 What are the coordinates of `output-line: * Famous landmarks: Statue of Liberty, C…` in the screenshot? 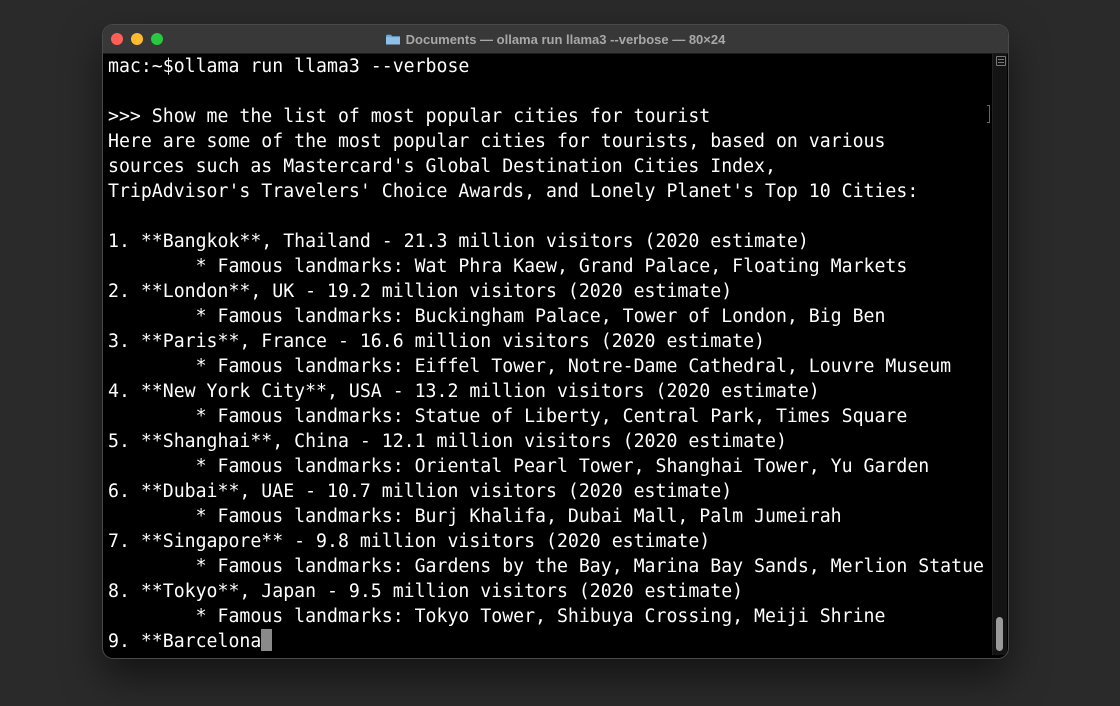 It's located at (508, 416).